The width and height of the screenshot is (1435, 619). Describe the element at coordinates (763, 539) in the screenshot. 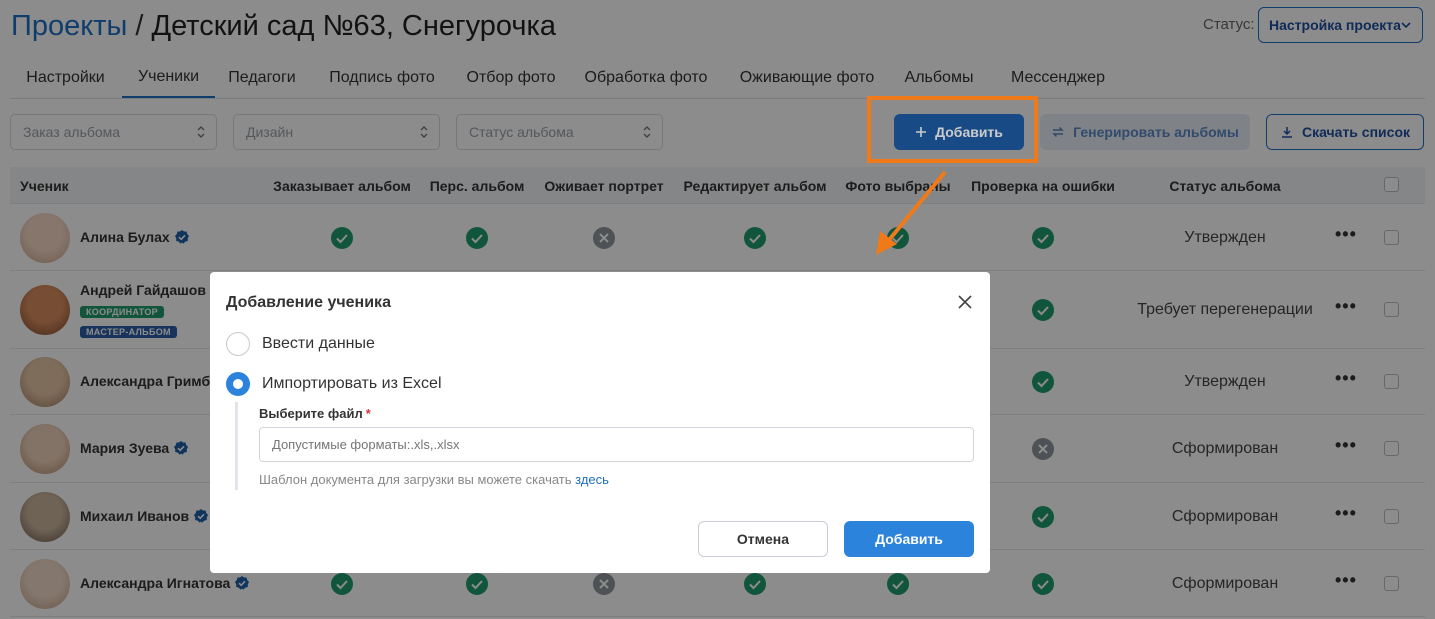

I see `cancel-button: Отмена` at that location.